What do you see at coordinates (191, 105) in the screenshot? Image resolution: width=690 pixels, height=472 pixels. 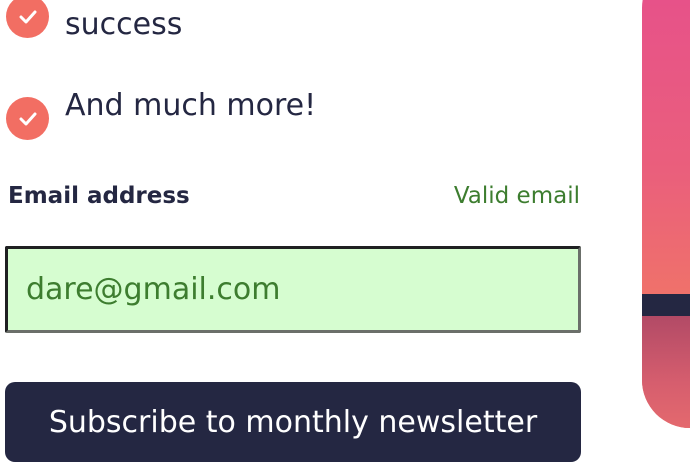 I see `feature-text: And much more!` at bounding box center [191, 105].